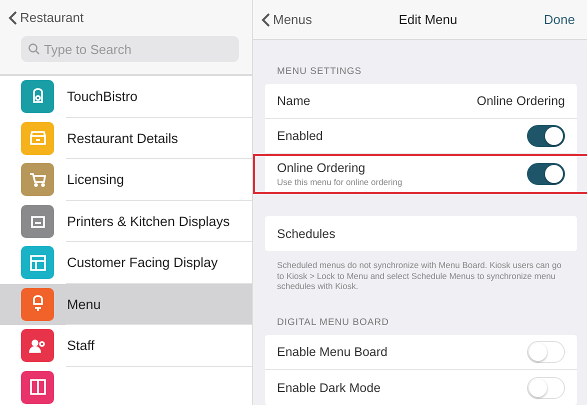 The image size is (587, 405). What do you see at coordinates (332, 352) in the screenshot?
I see `row-label: Enable Menu Board` at bounding box center [332, 352].